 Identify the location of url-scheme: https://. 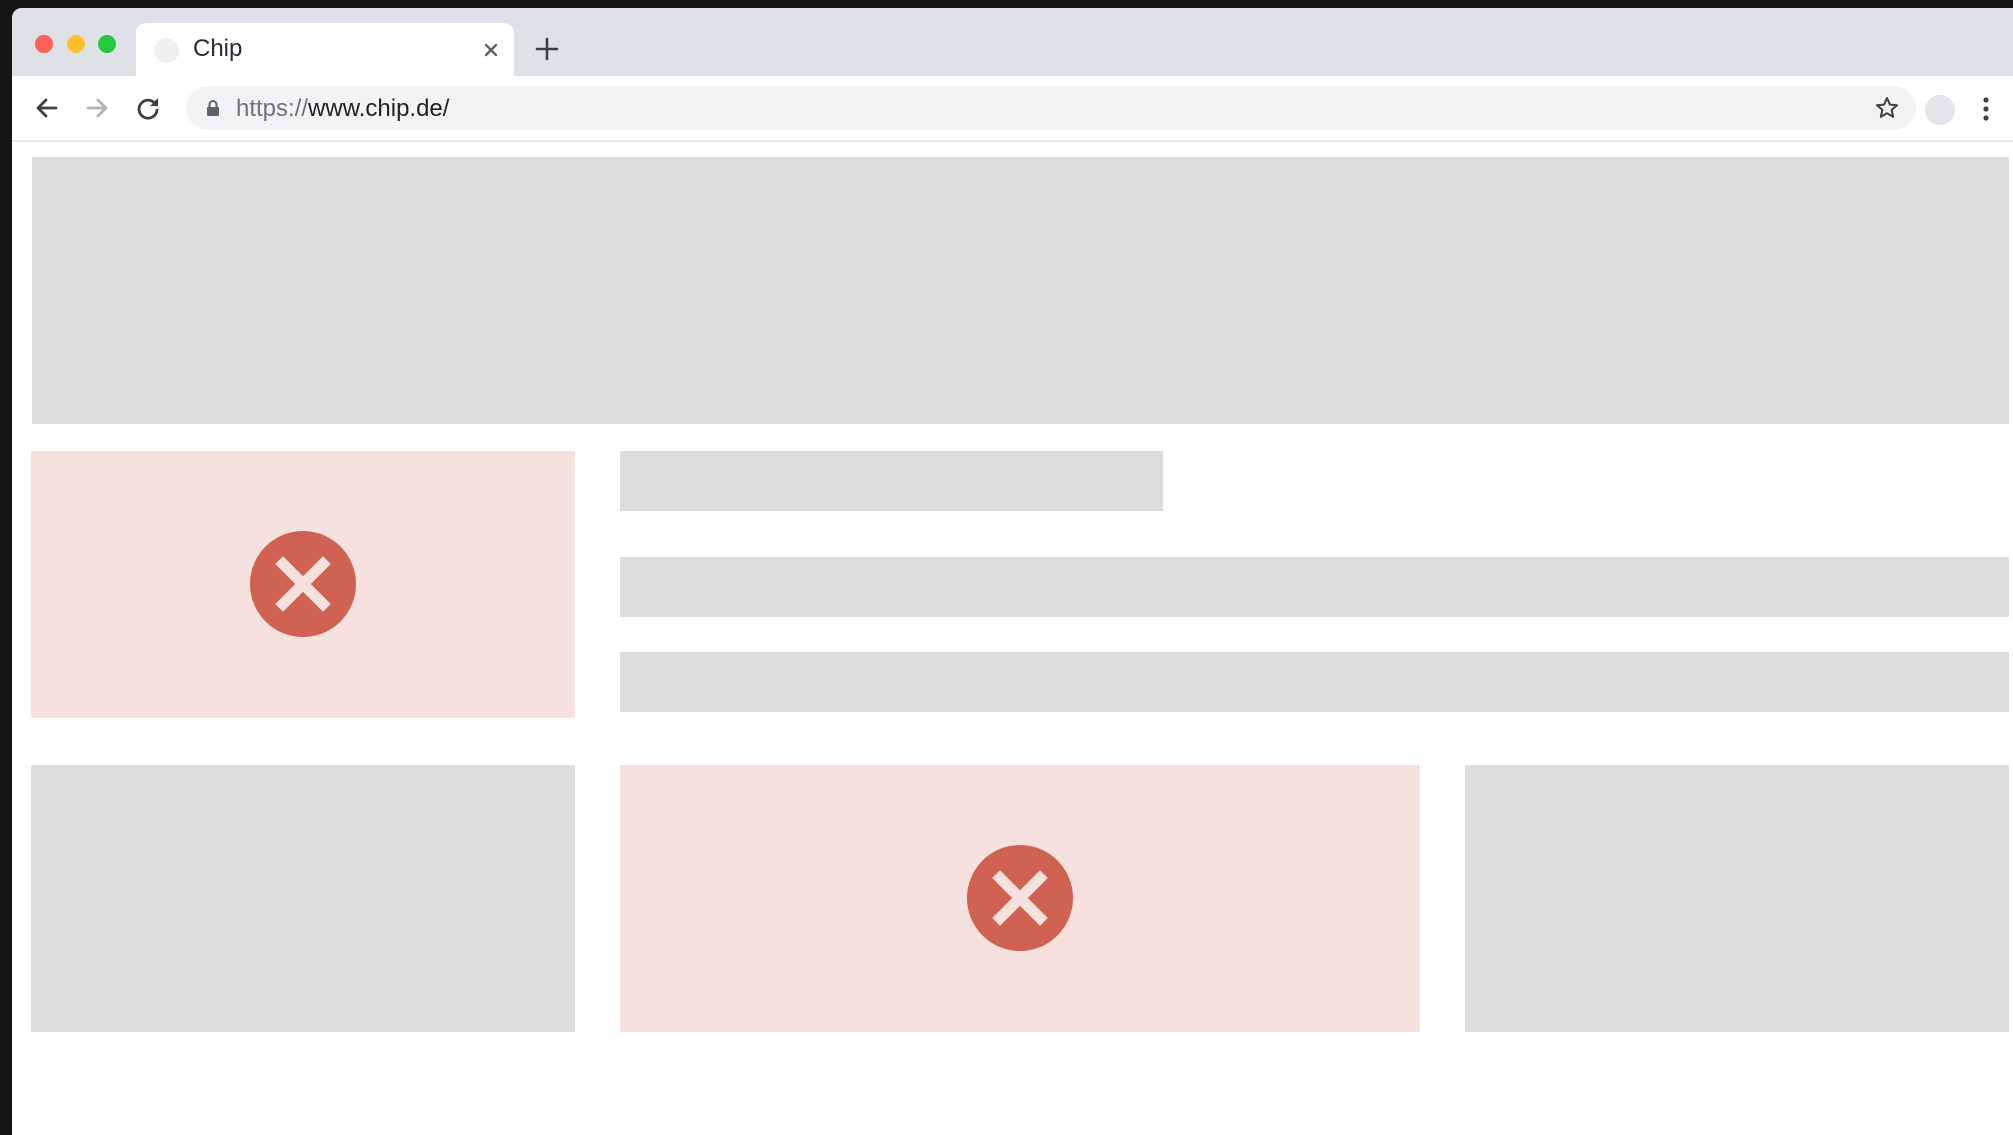
(272, 108).